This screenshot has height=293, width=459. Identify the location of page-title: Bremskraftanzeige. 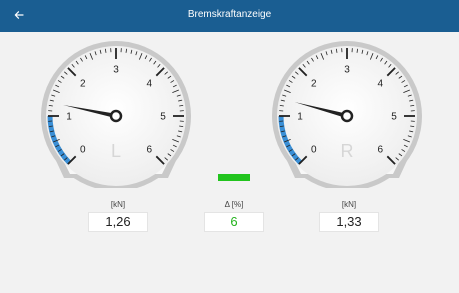
(229, 14).